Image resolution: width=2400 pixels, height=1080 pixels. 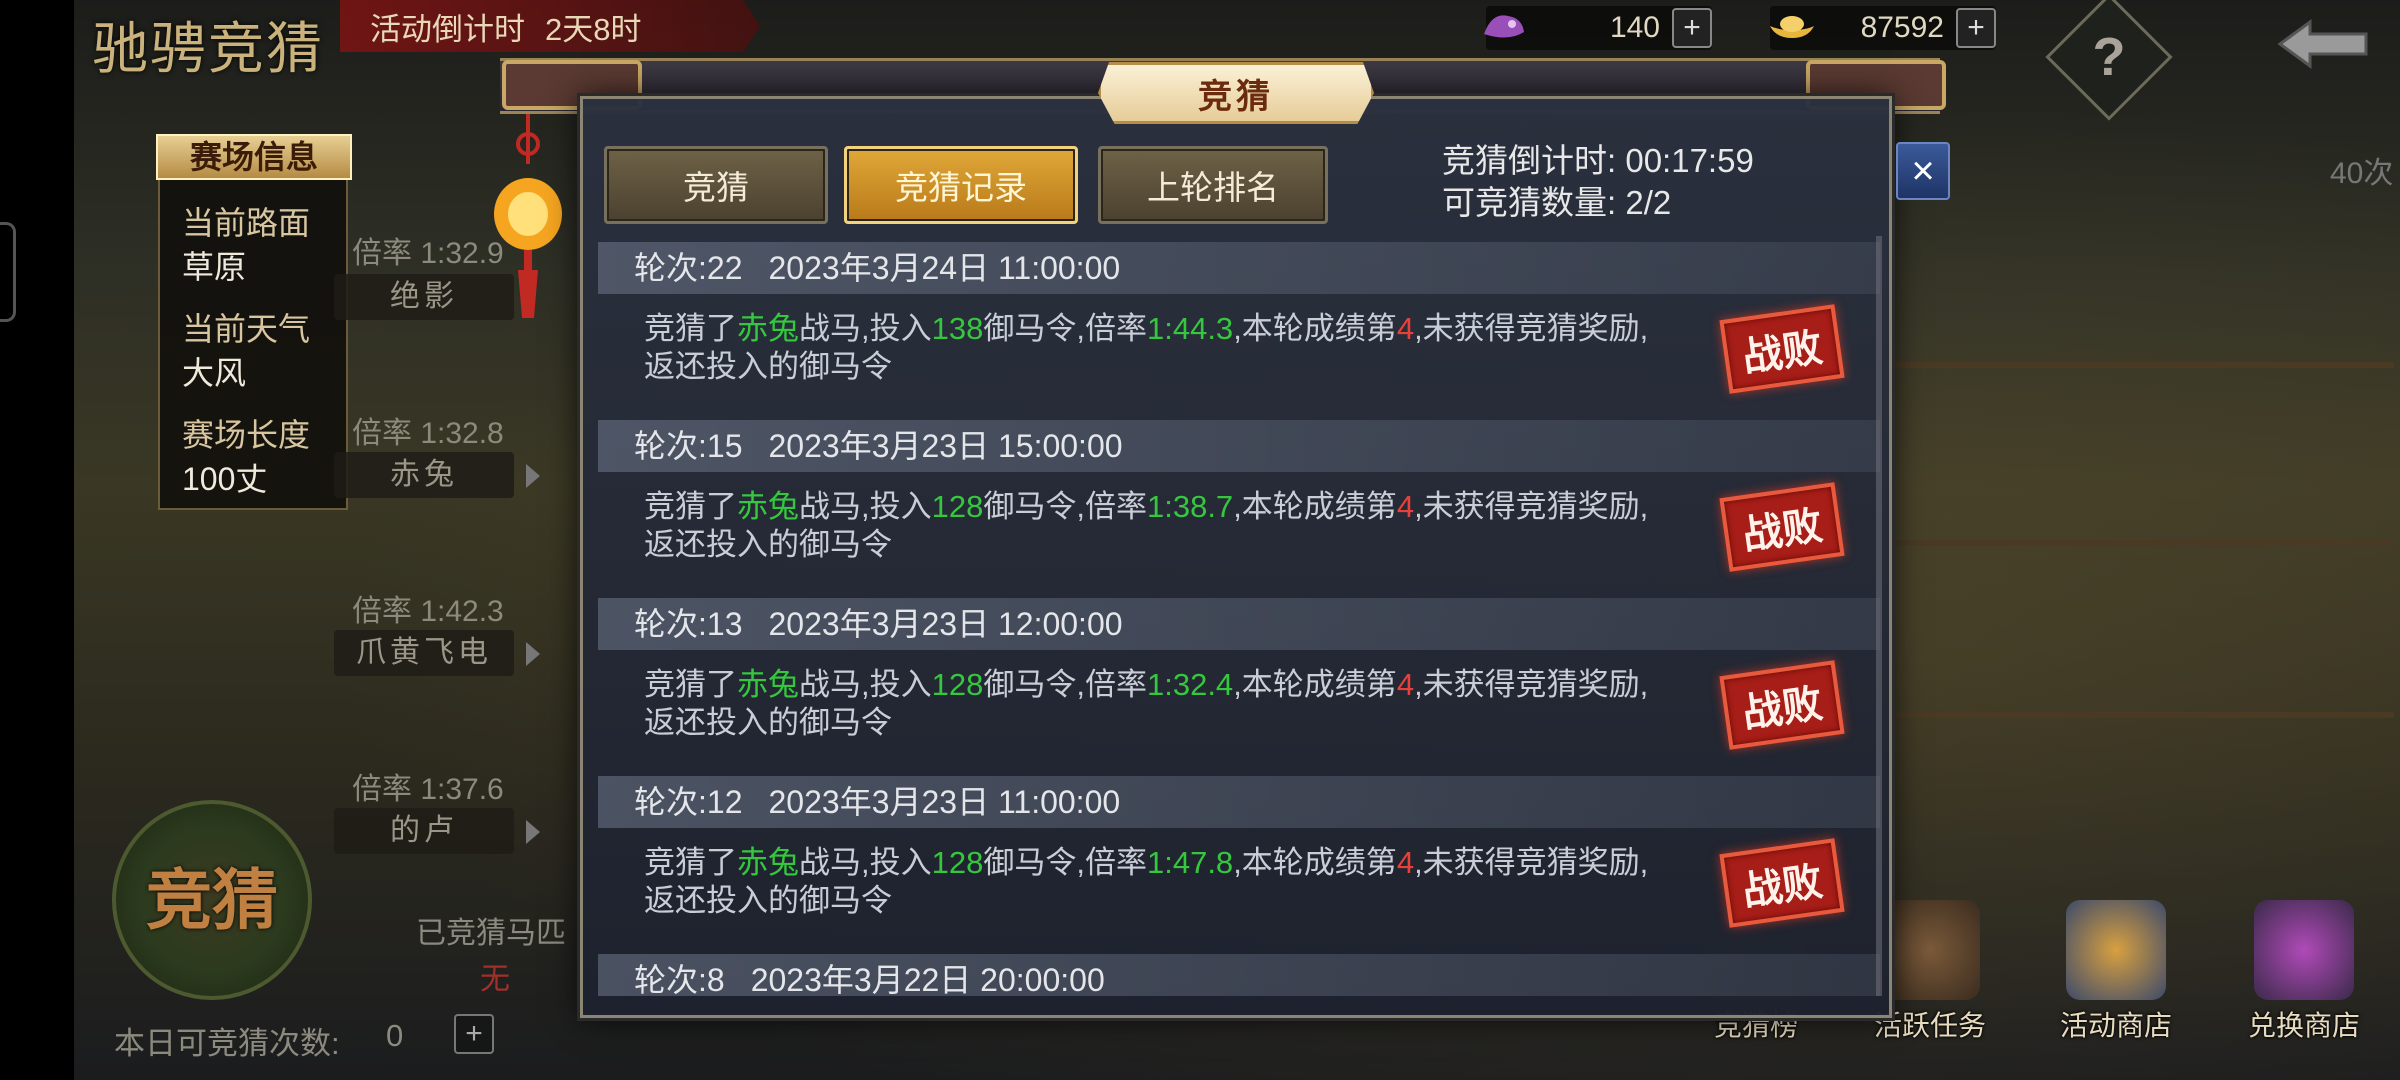 What do you see at coordinates (961, 185) in the screenshot?
I see `tab-guess-records: 竞猜记录` at bounding box center [961, 185].